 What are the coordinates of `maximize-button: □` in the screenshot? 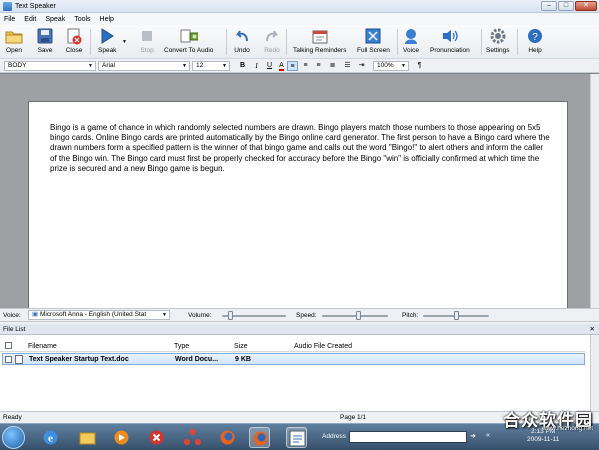 It's located at (566, 6).